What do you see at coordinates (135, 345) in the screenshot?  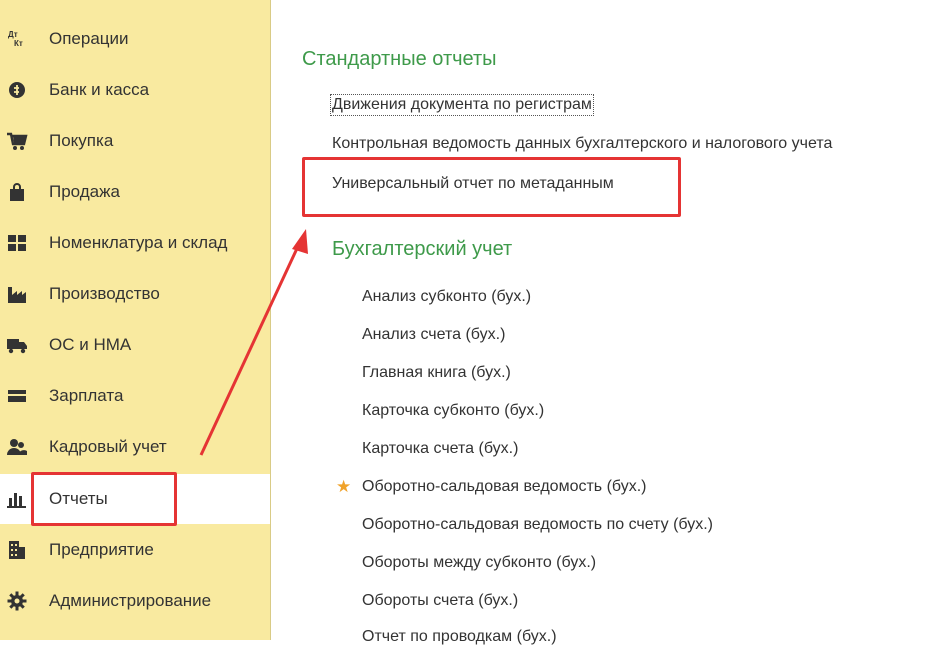 I see `sidebar-item-fixed-assets: ОС и НМА` at bounding box center [135, 345].